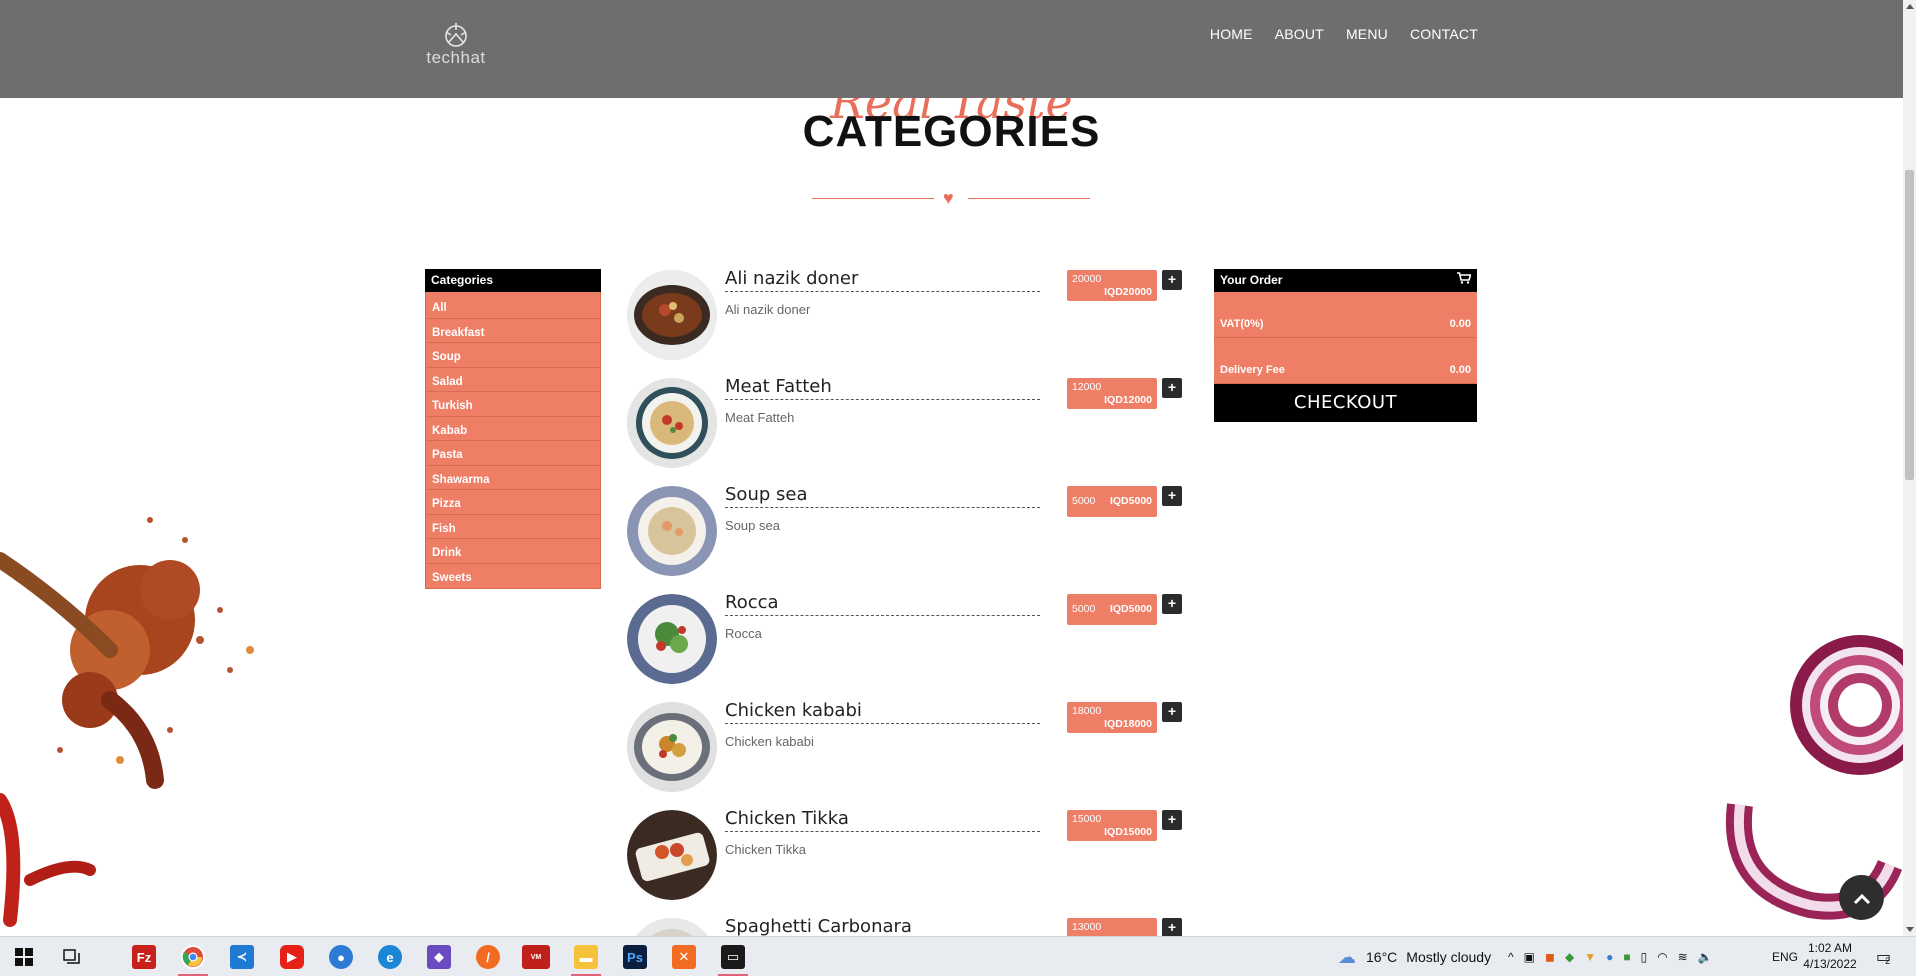  Describe the element at coordinates (1529, 957) in the screenshot. I see `tray-app-icon: ▣` at that location.